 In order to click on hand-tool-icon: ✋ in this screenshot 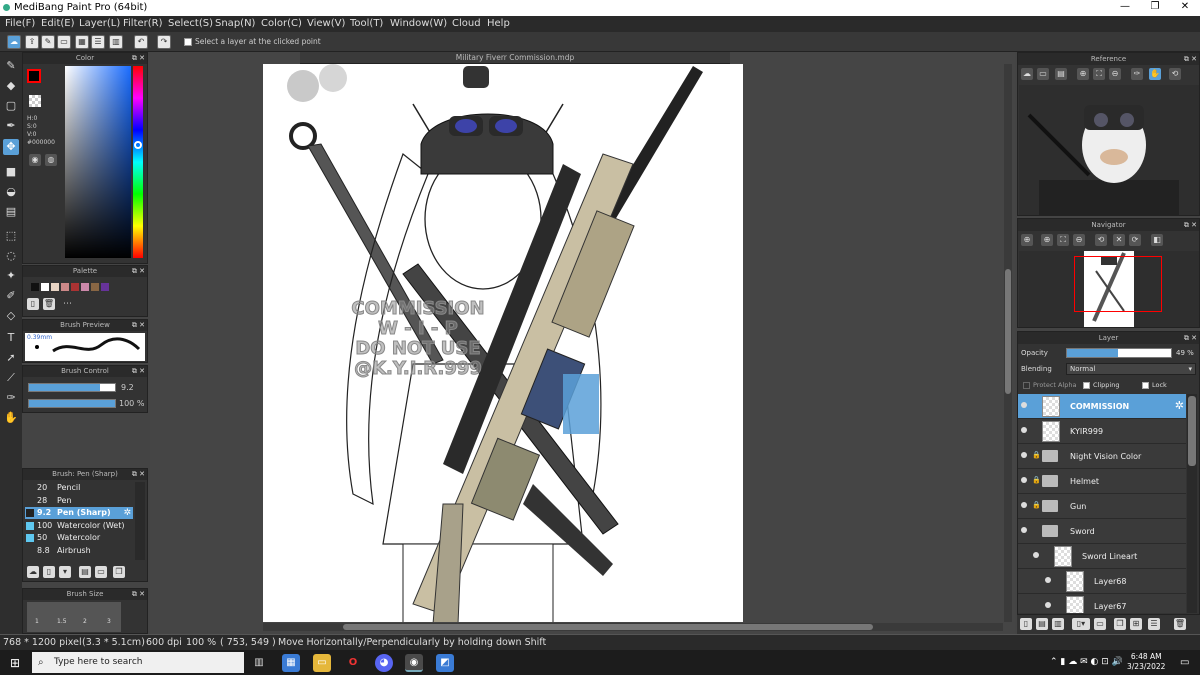, I will do `click(11, 418)`.